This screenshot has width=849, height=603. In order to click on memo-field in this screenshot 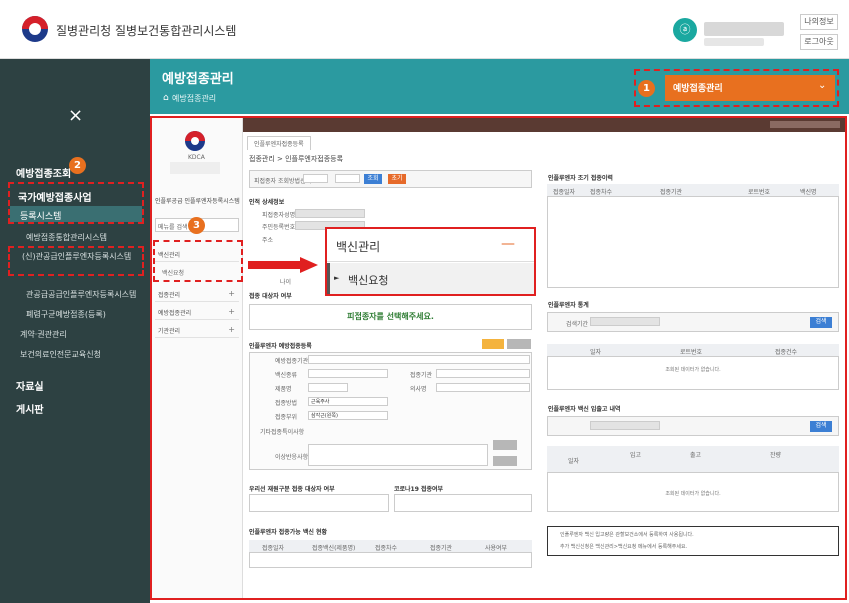, I will do `click(398, 455)`.